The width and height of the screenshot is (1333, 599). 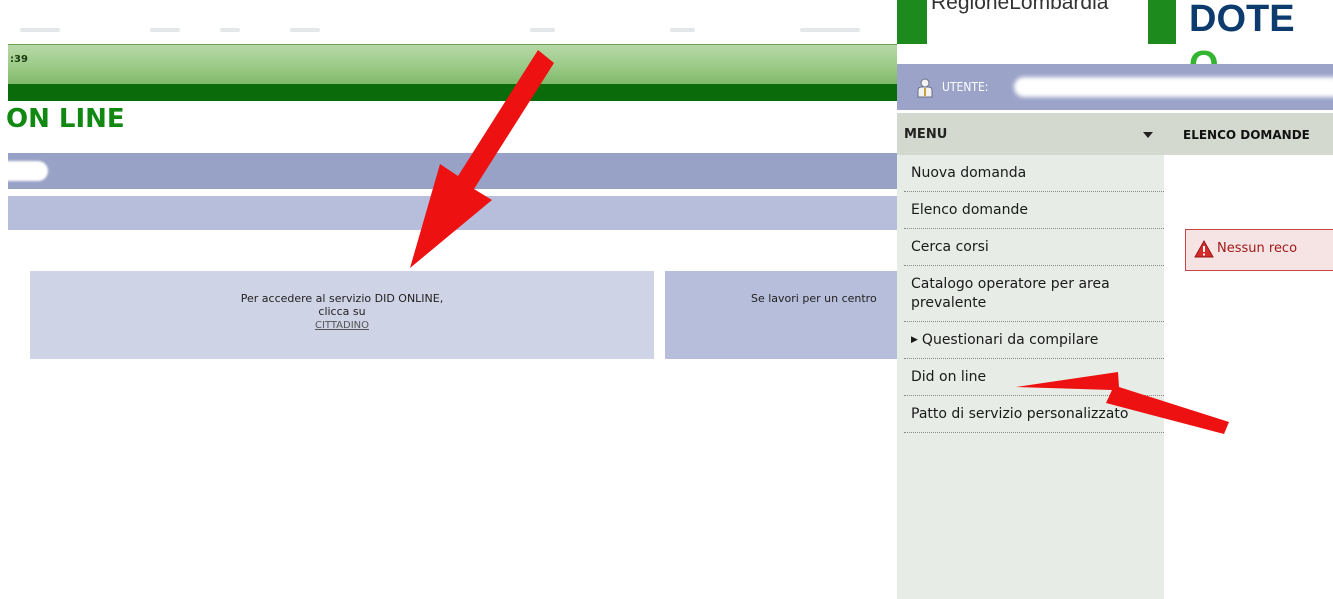 What do you see at coordinates (1034, 377) in the screenshot?
I see `menu-item-did-on-line: Did on line` at bounding box center [1034, 377].